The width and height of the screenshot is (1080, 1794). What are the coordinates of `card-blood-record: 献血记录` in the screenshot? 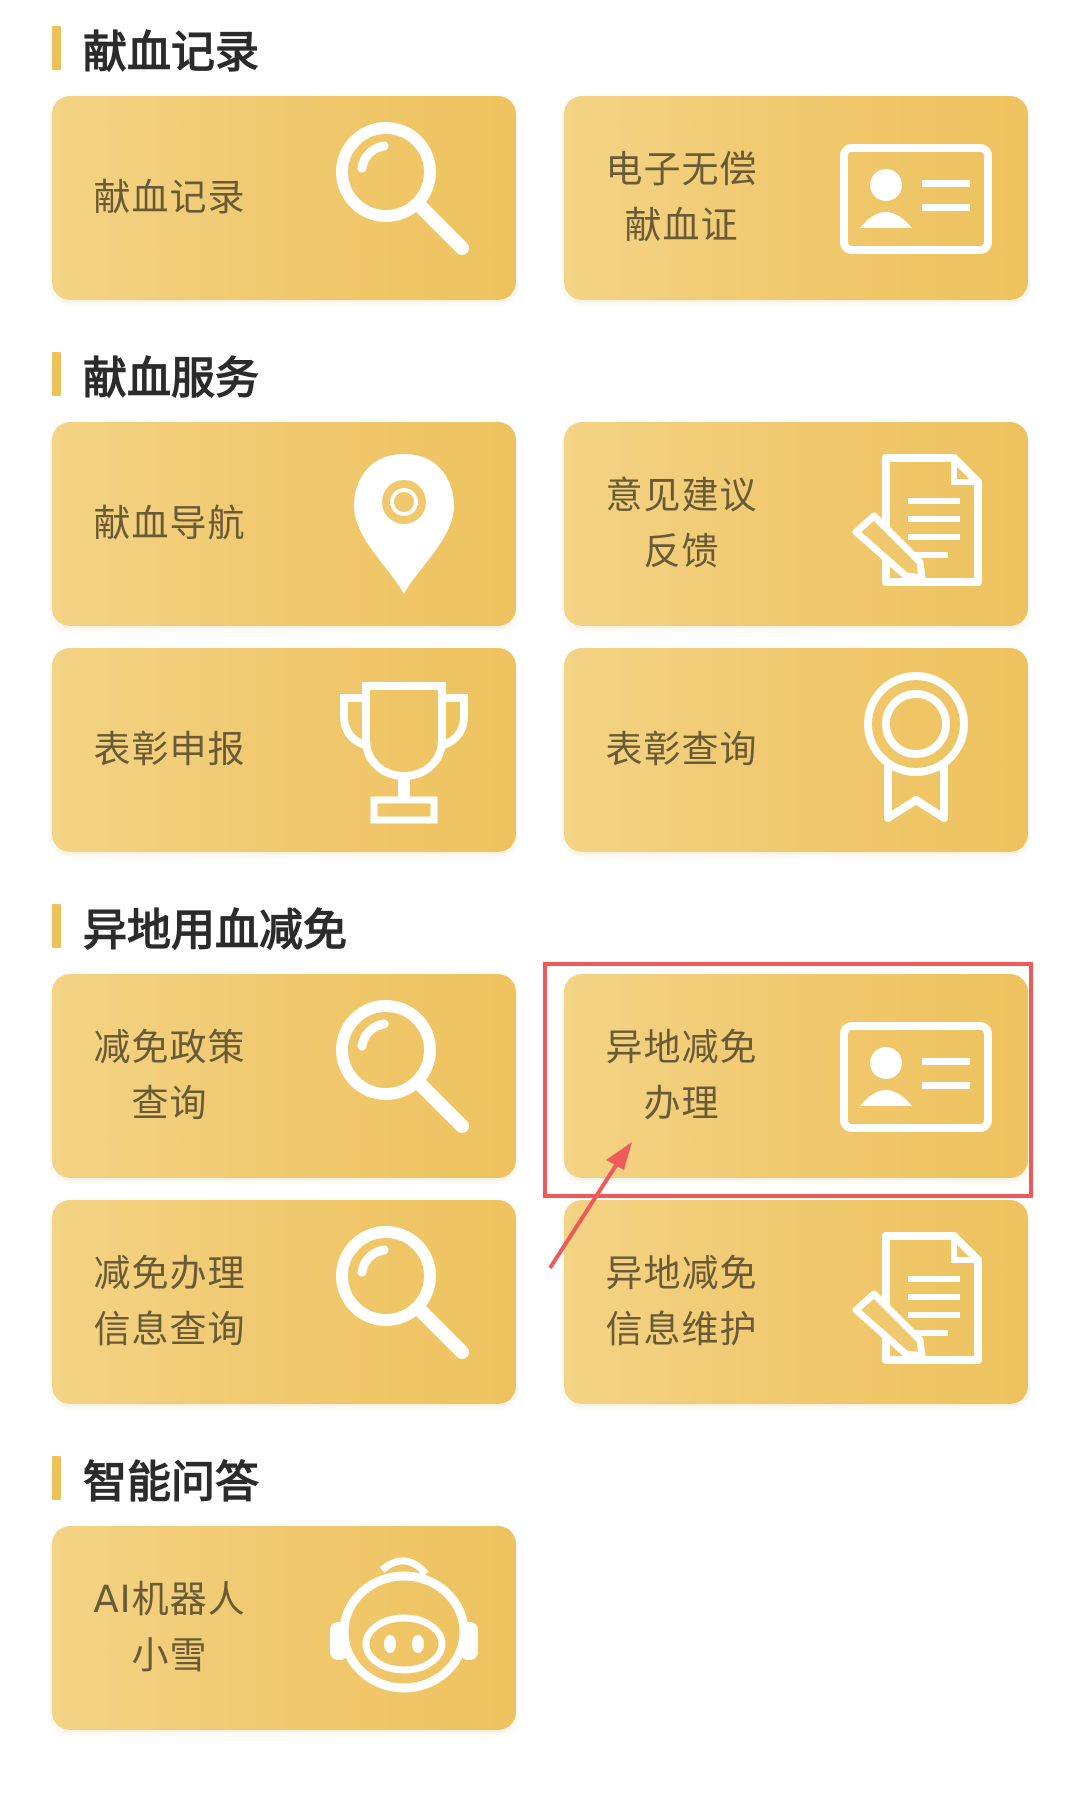 It's located at (284, 198).